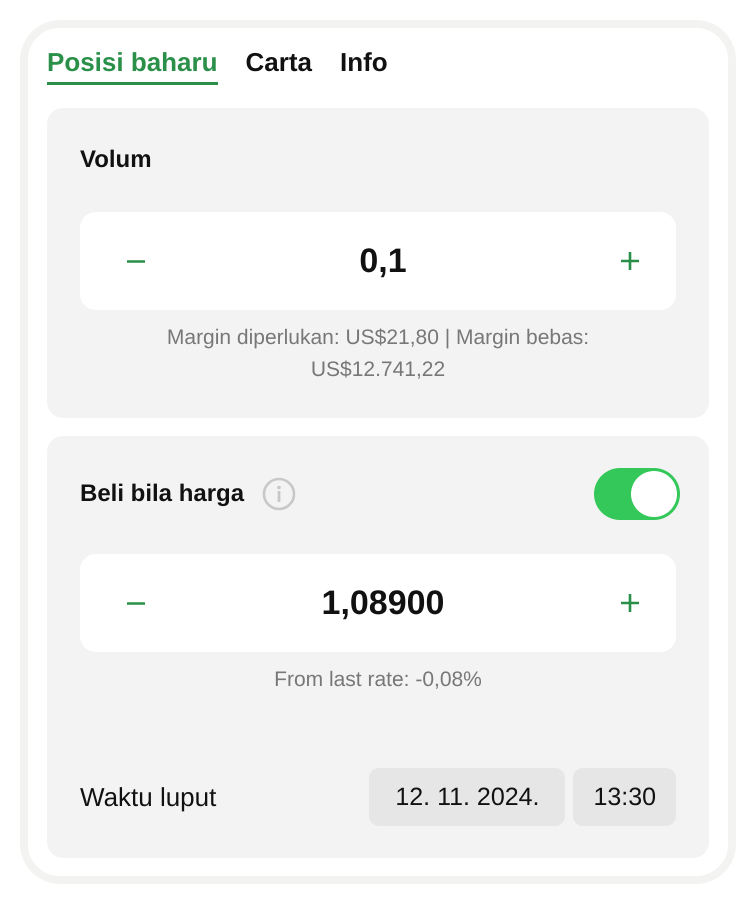 This screenshot has height=904, width=756. I want to click on stepper-field: 0,1, so click(378, 261).